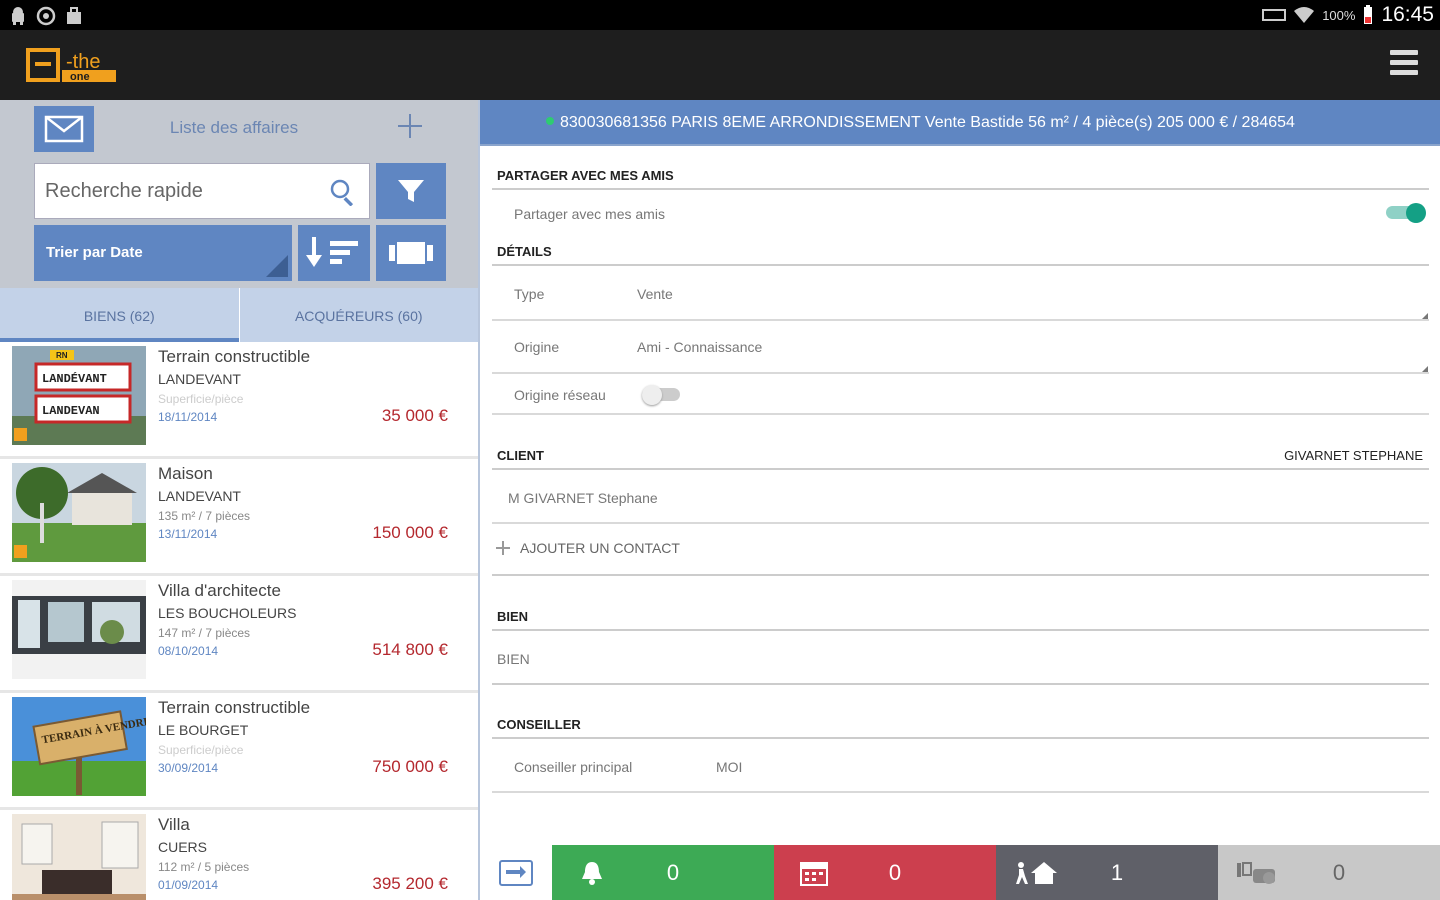  What do you see at coordinates (227, 613) in the screenshot?
I see `item-location: LES BOUCHOLEURS` at bounding box center [227, 613].